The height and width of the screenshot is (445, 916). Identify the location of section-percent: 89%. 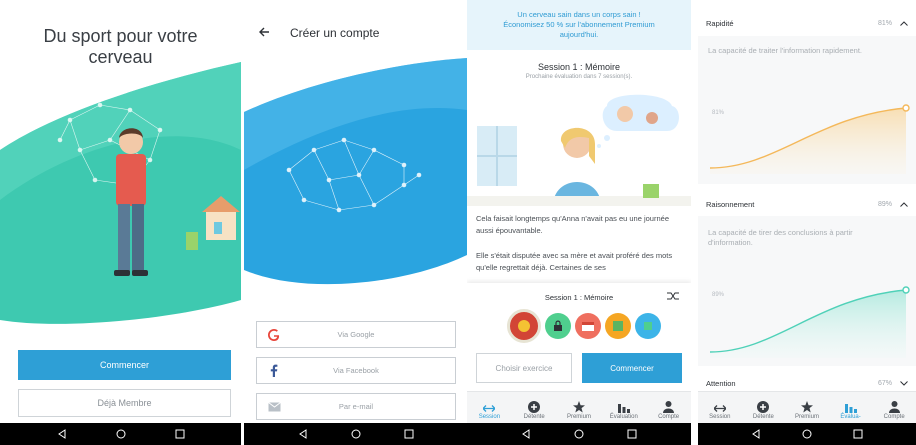
(884, 204).